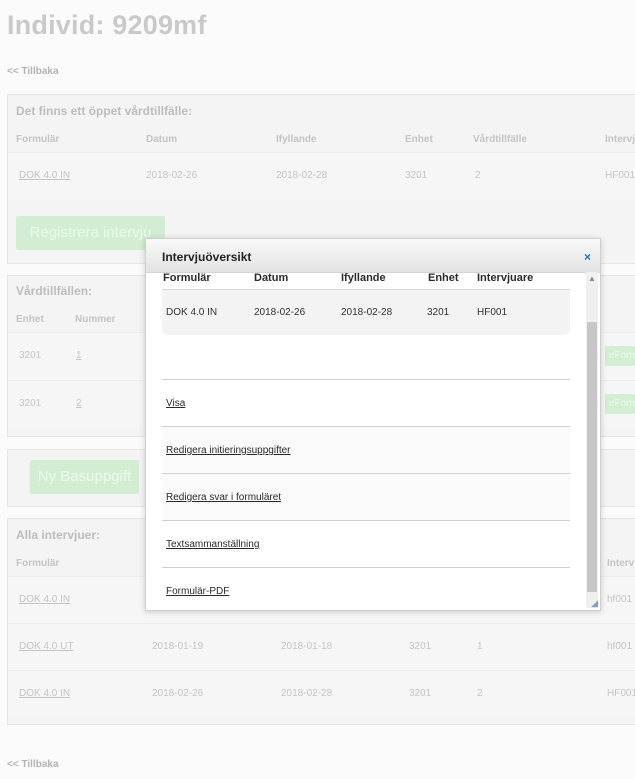 Image resolution: width=635 pixels, height=779 pixels. I want to click on page-title: Individ: 9209mf, so click(107, 25).